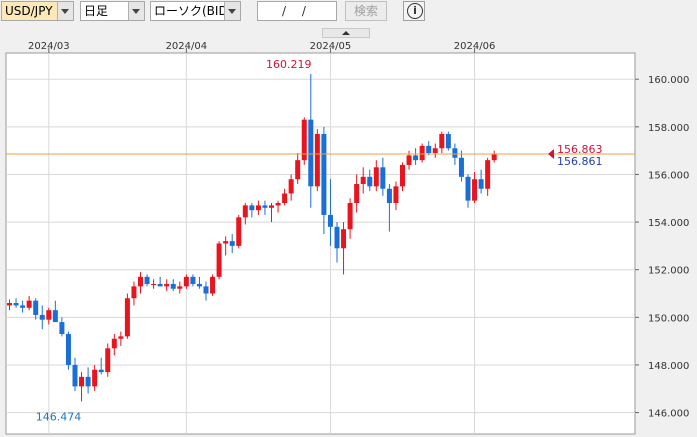  What do you see at coordinates (59, 416) in the screenshot?
I see `low-label: 146.474` at bounding box center [59, 416].